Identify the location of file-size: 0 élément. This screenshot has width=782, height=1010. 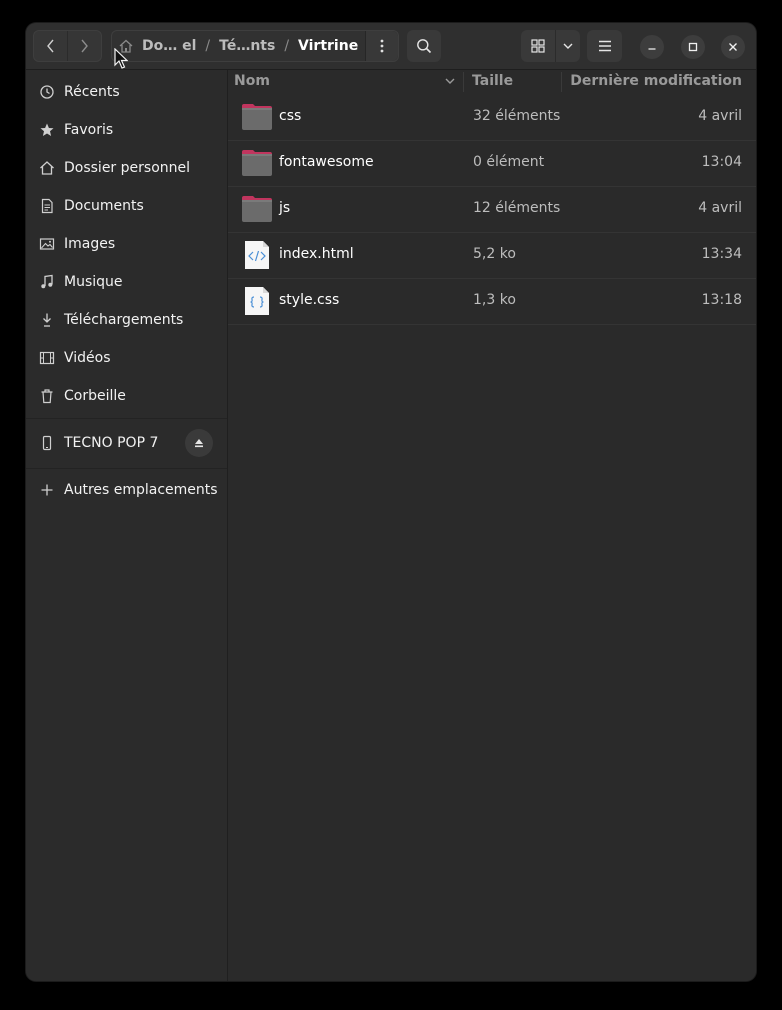
(509, 162).